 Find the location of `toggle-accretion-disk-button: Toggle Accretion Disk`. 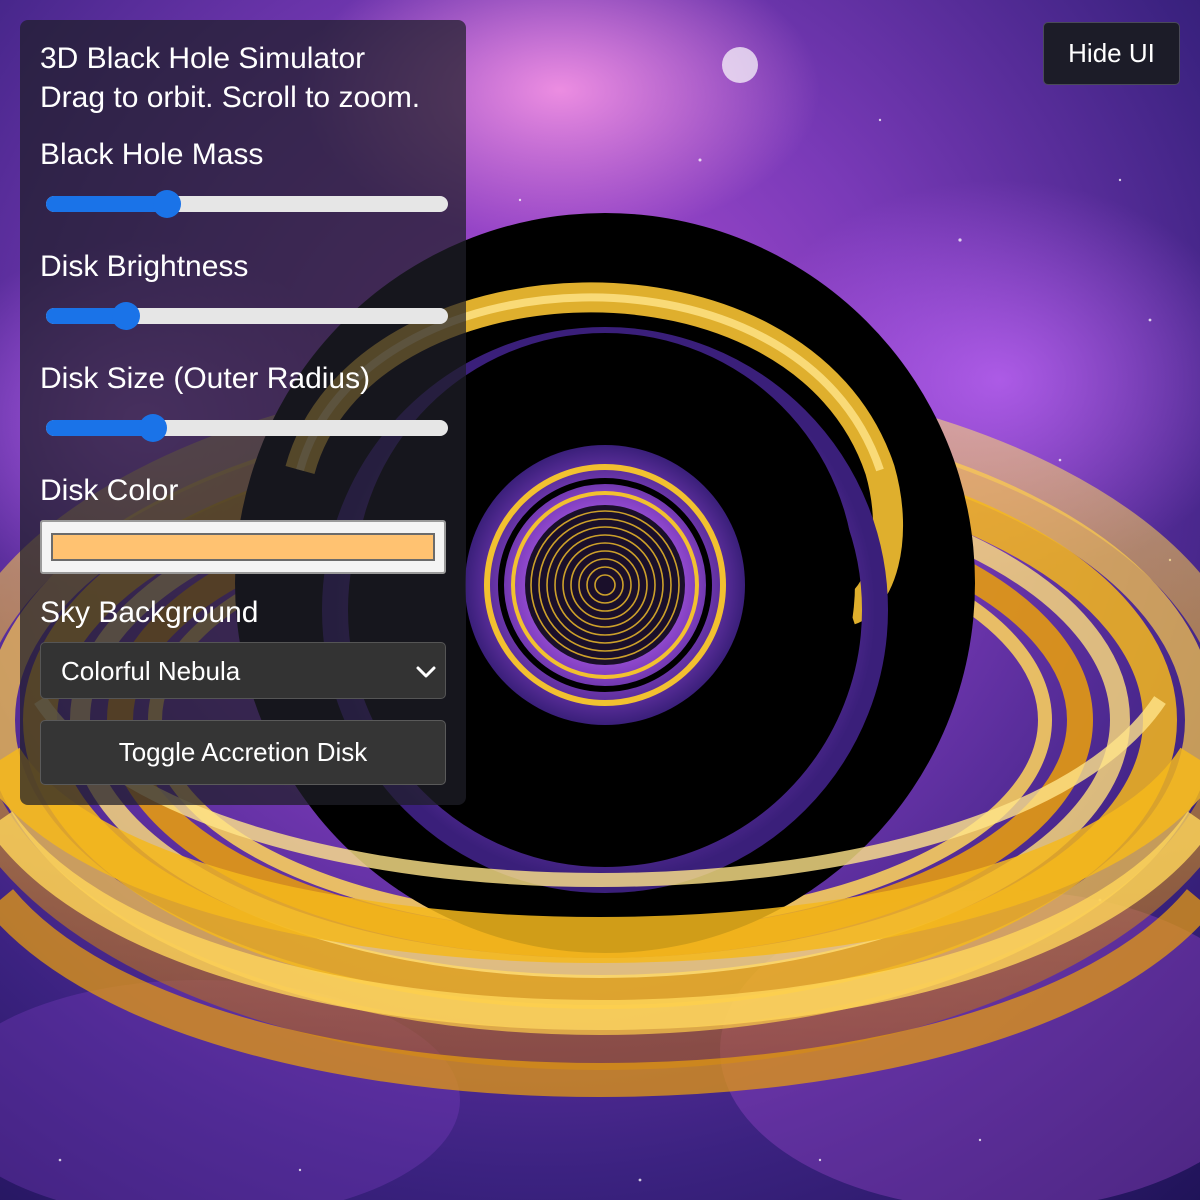

toggle-accretion-disk-button: Toggle Accretion Disk is located at coordinates (243, 752).